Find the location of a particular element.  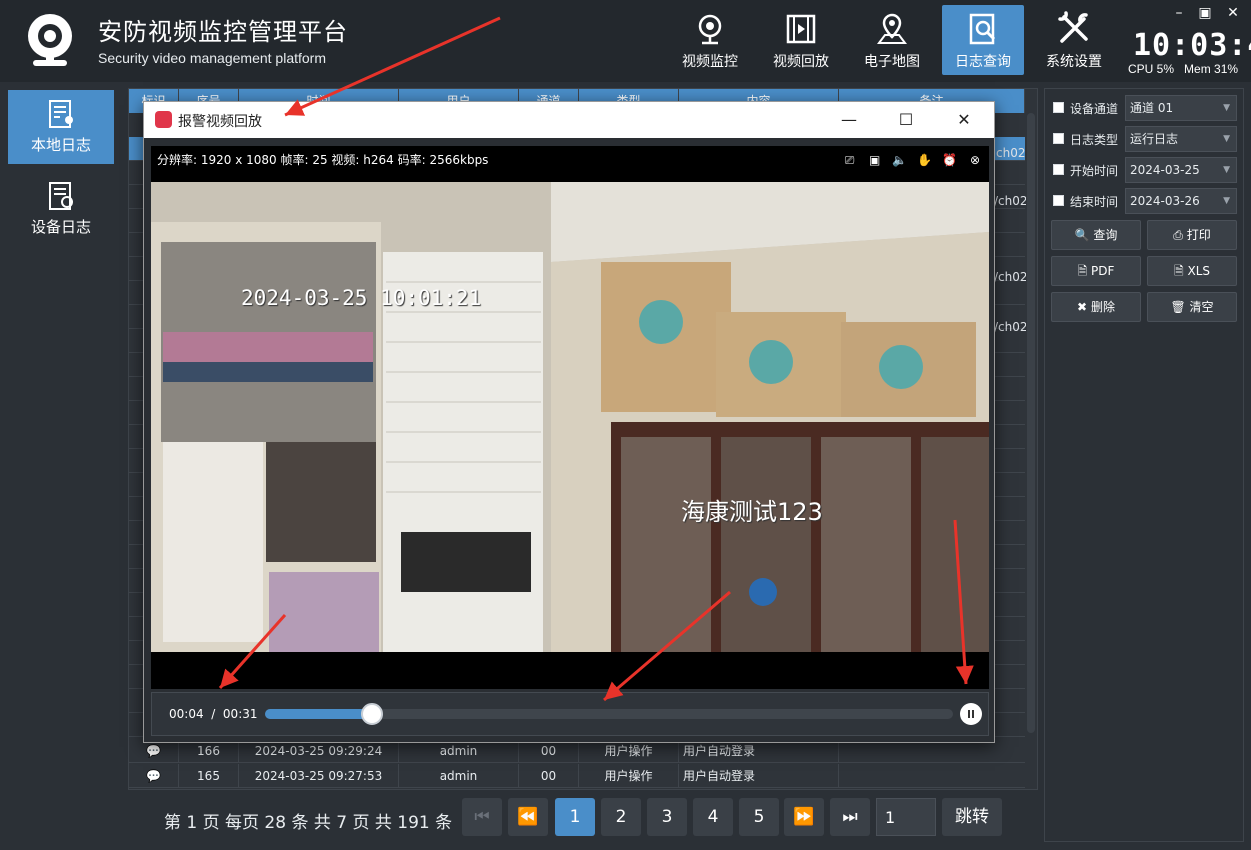

filter-channel: 设备通道 通道 01 ▼ is located at coordinates (1145, 108).